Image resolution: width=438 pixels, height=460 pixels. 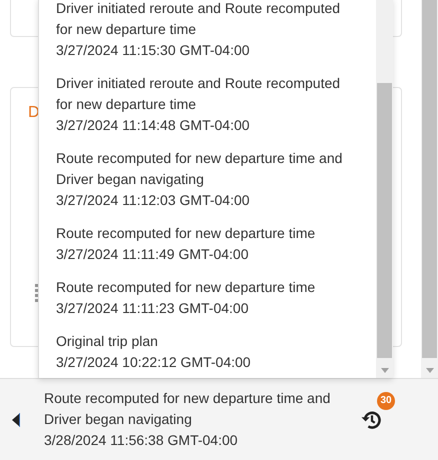 What do you see at coordinates (386, 401) in the screenshot?
I see `notification-badge: 30` at bounding box center [386, 401].